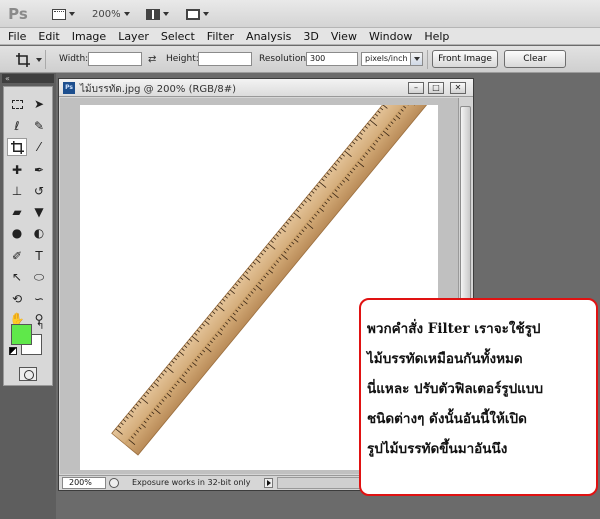 The image size is (600, 519). I want to click on status-message: Exposure works in 32-bit only, so click(191, 482).